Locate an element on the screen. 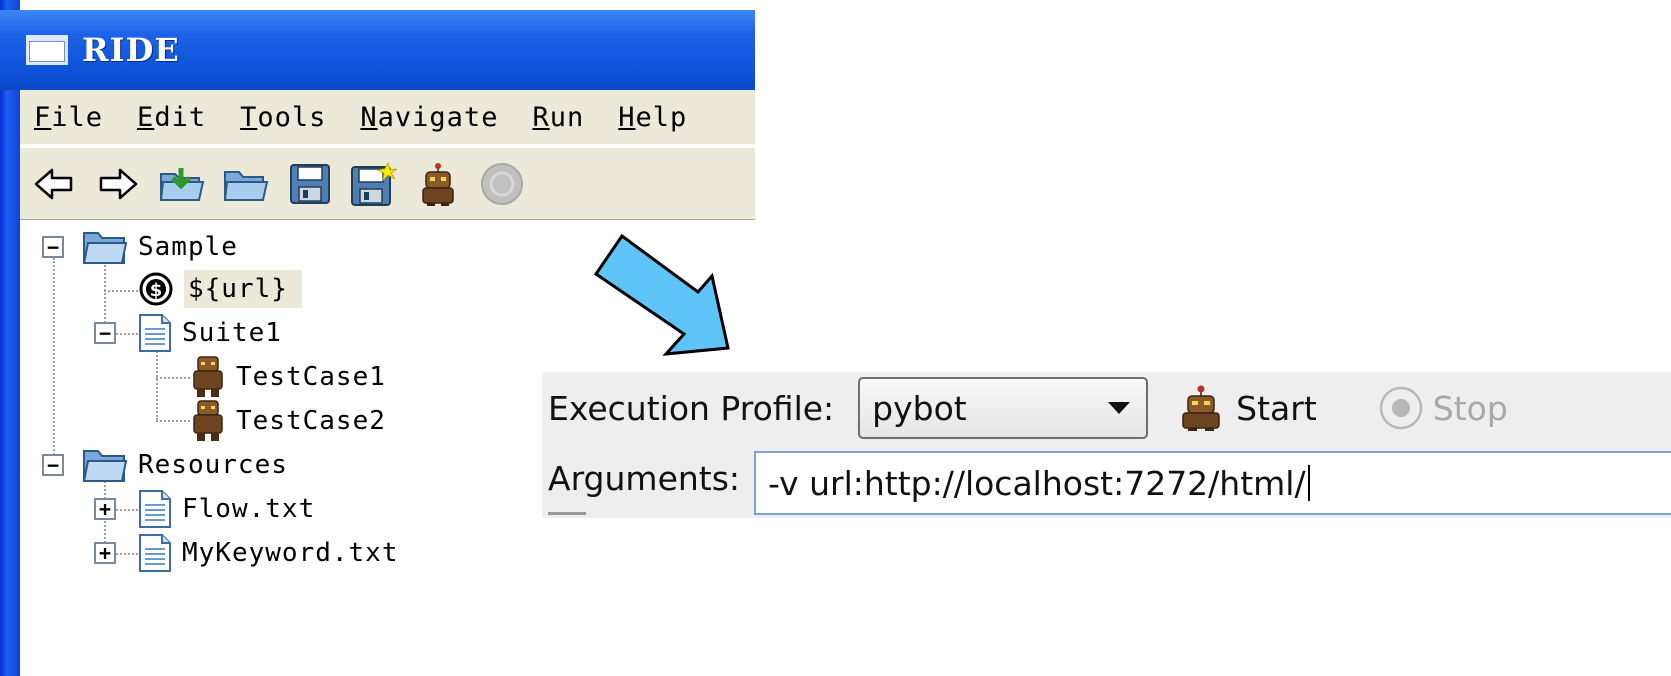 This screenshot has width=1671, height=676. tree-item-sample: Sample is located at coordinates (160, 247).